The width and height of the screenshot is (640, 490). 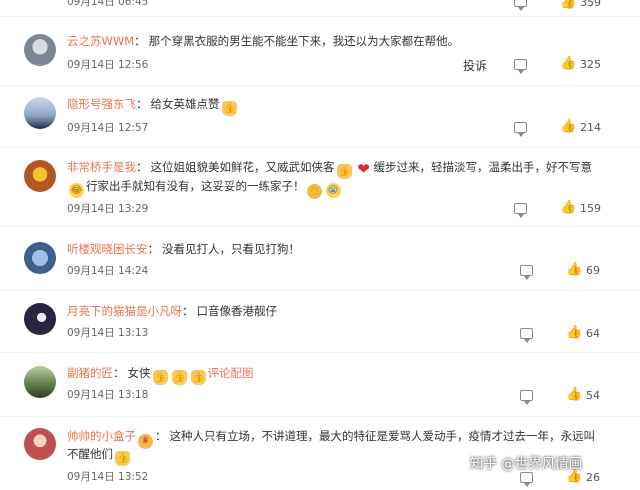 I want to click on comment-text: 口音像香港靓仔, so click(x=237, y=311).